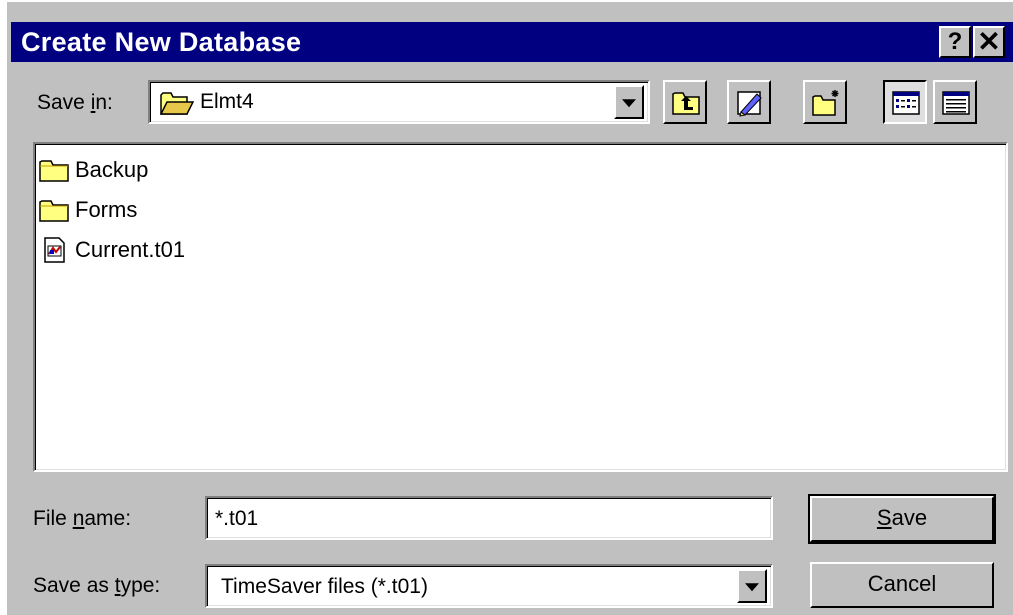  Describe the element at coordinates (54, 250) in the screenshot. I see `timesaver-file-icon` at that location.